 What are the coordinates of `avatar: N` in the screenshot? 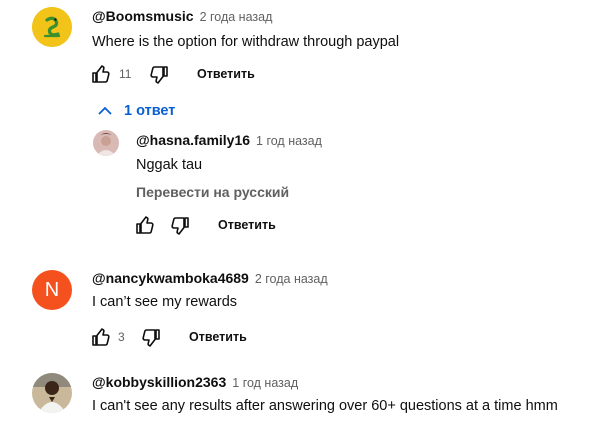 It's located at (52, 290).